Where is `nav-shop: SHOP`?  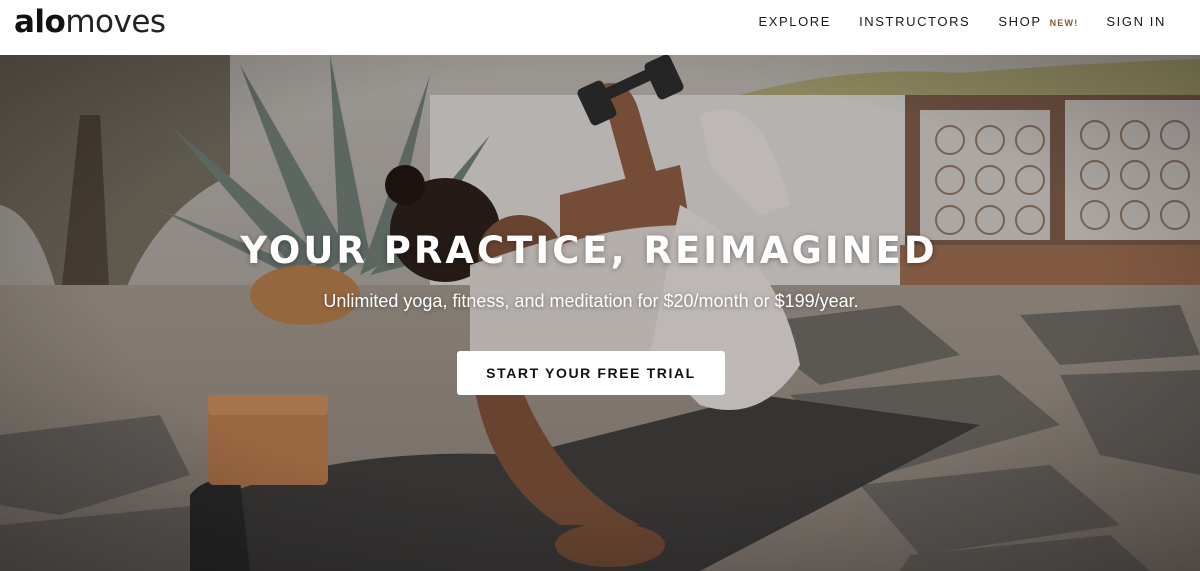
nav-shop: SHOP is located at coordinates (1019, 21).